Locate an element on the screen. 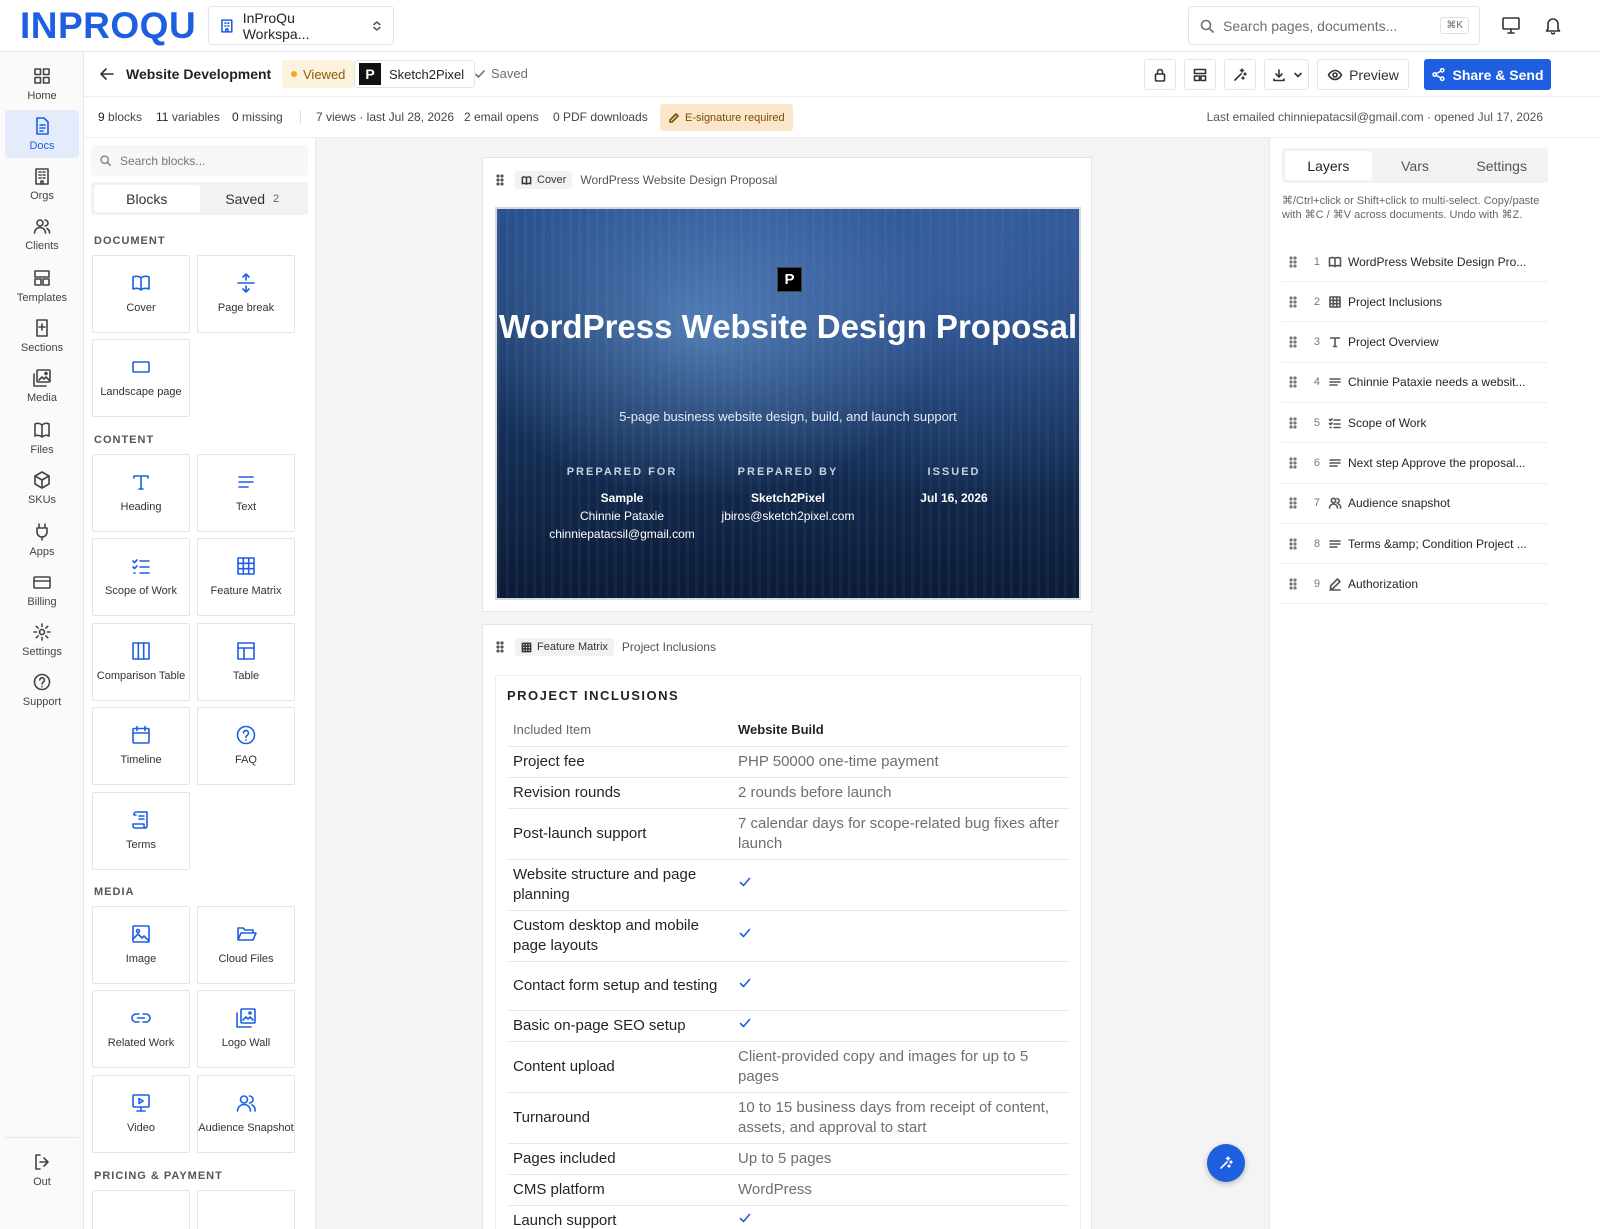 The height and width of the screenshot is (1229, 1600). layer-item: 7 Audience snapshot is located at coordinates (1415, 504).